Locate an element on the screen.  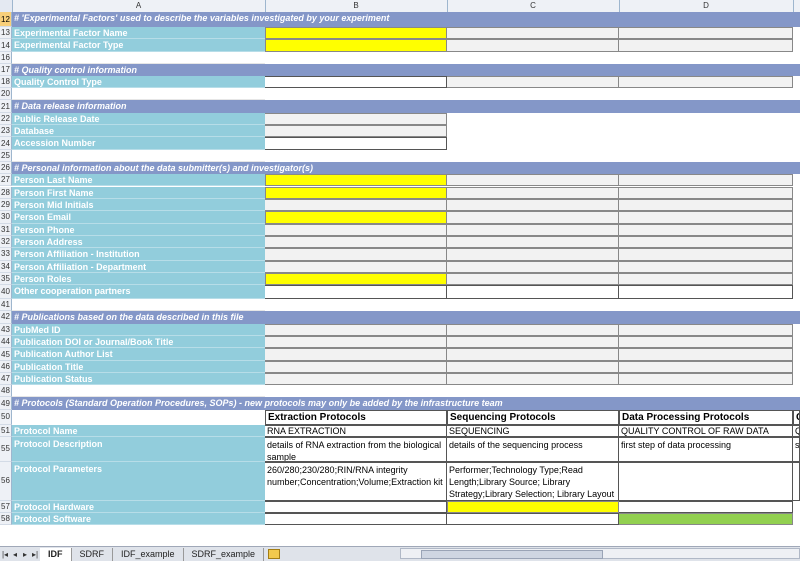
column-header-c: C is located at coordinates (533, 6).